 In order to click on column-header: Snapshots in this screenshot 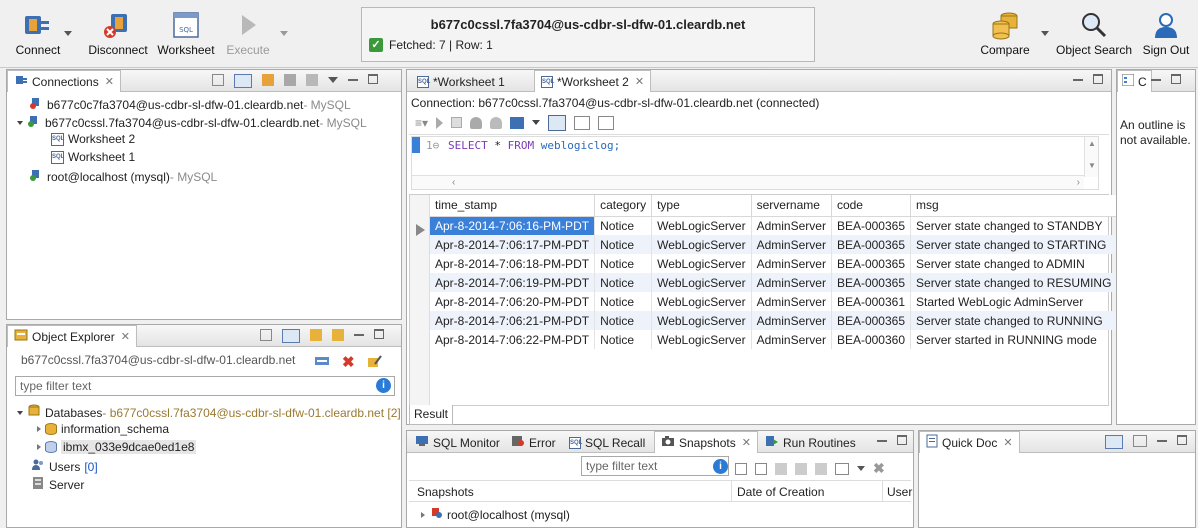, I will do `click(445, 492)`.